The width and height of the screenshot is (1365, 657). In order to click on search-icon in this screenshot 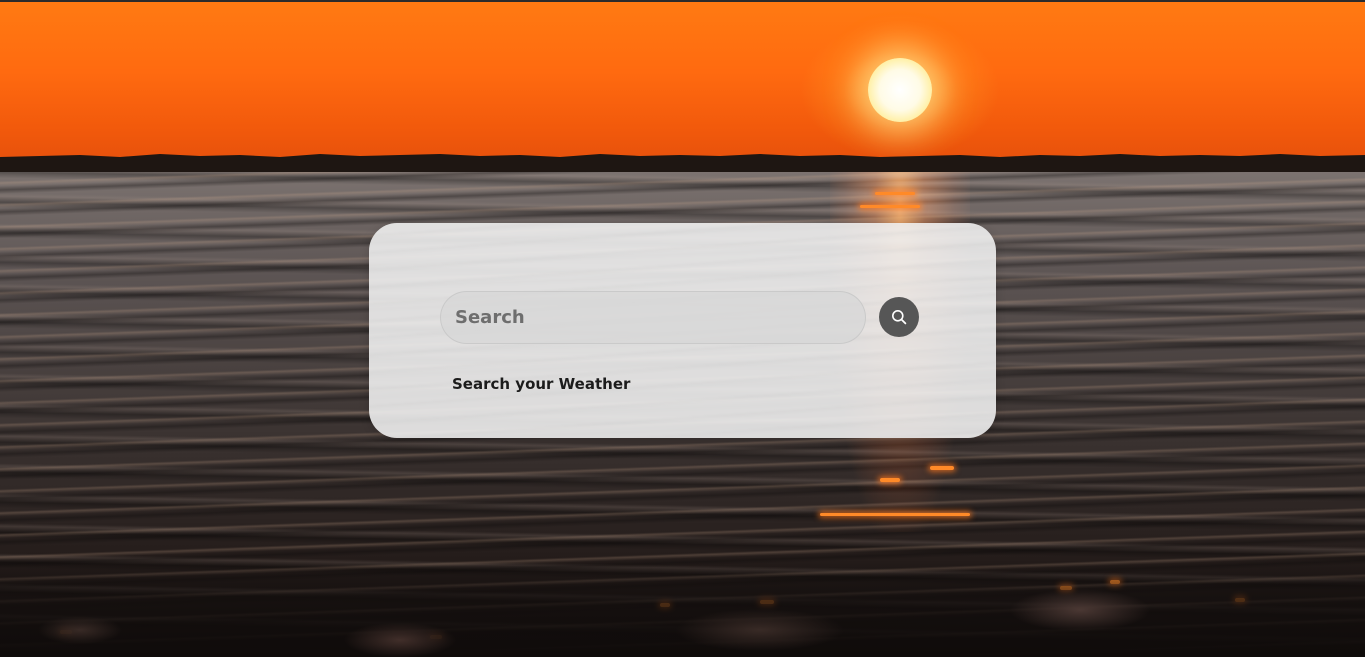, I will do `click(899, 317)`.